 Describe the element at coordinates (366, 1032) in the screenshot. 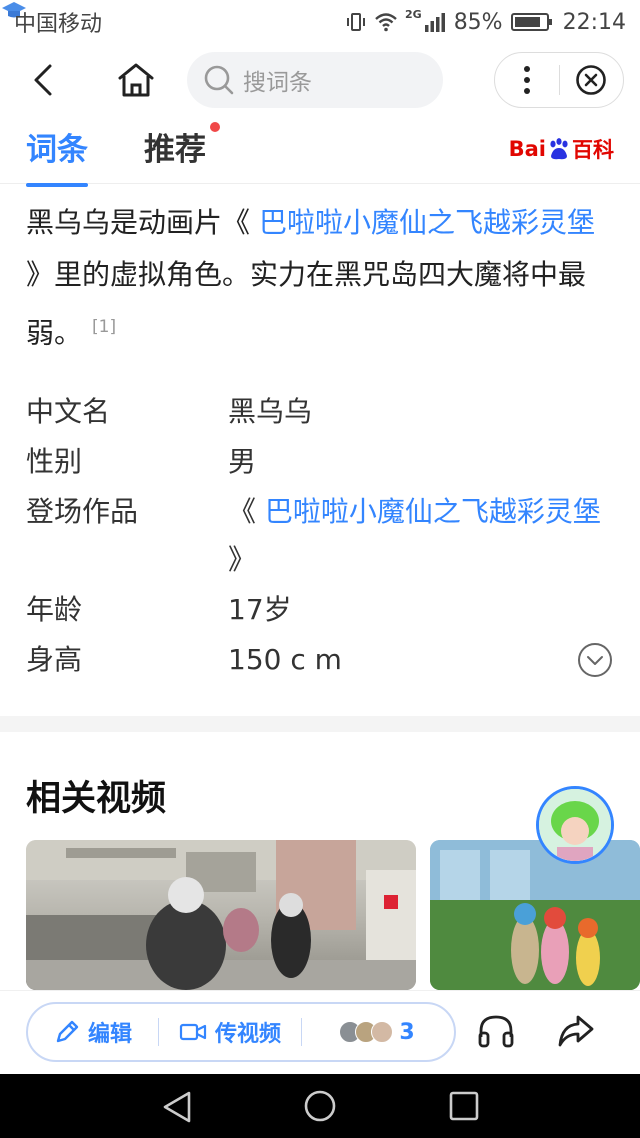

I see `contributor-avatars` at that location.